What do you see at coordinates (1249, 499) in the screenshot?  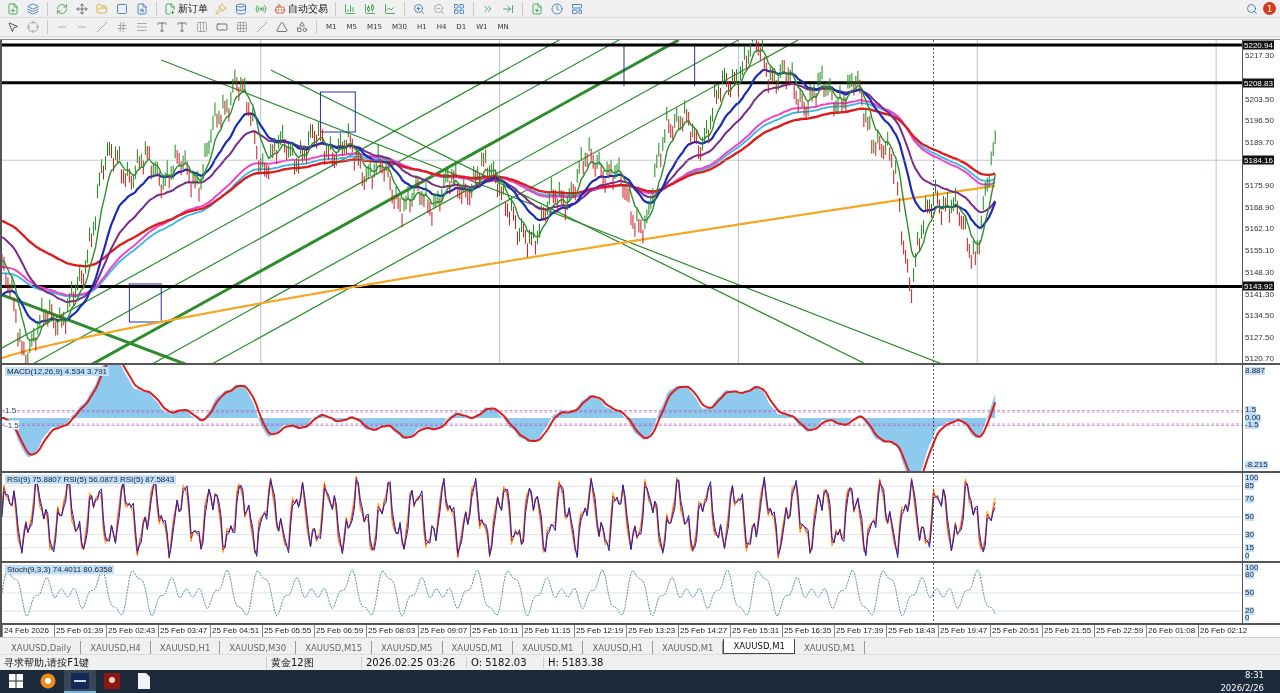 I see `rsi-axis-label: 70` at bounding box center [1249, 499].